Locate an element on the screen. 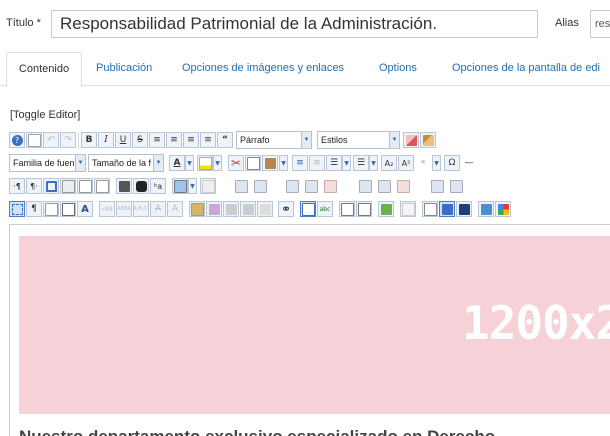 The width and height of the screenshot is (610, 436). title-input is located at coordinates (294, 24).